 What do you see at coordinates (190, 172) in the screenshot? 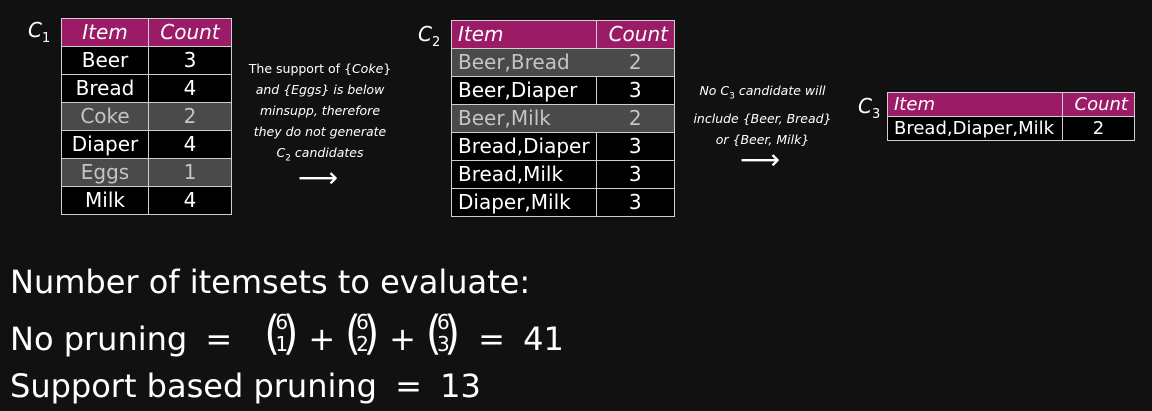
I see `c1-count-cell: 1` at bounding box center [190, 172].